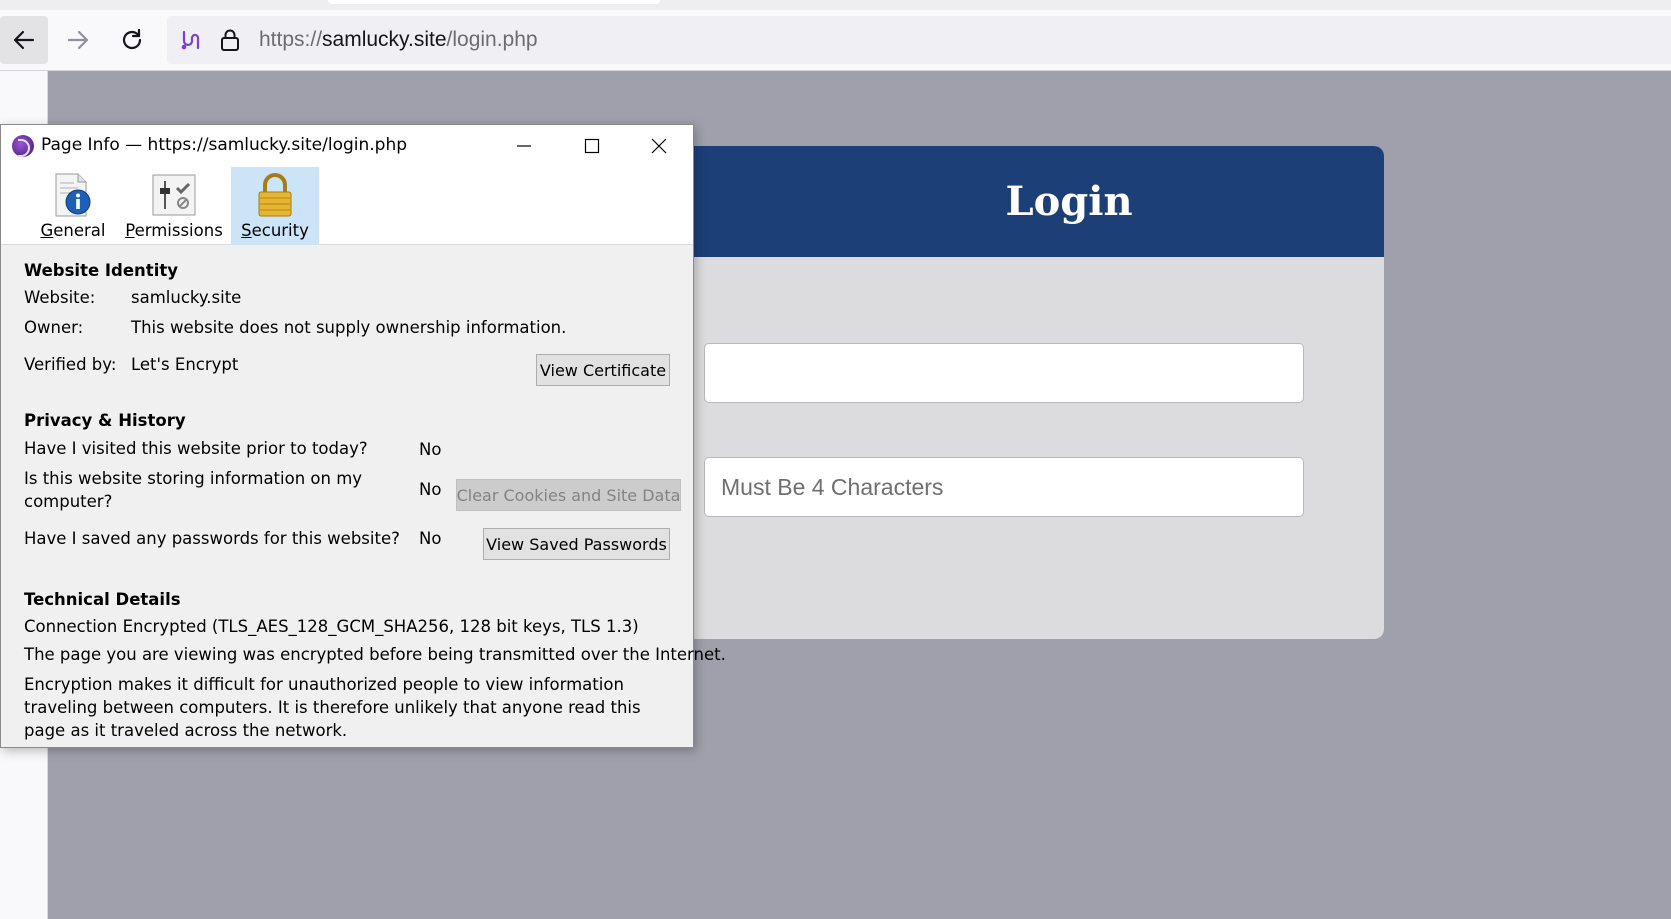  I want to click on maximize-button, so click(592, 146).